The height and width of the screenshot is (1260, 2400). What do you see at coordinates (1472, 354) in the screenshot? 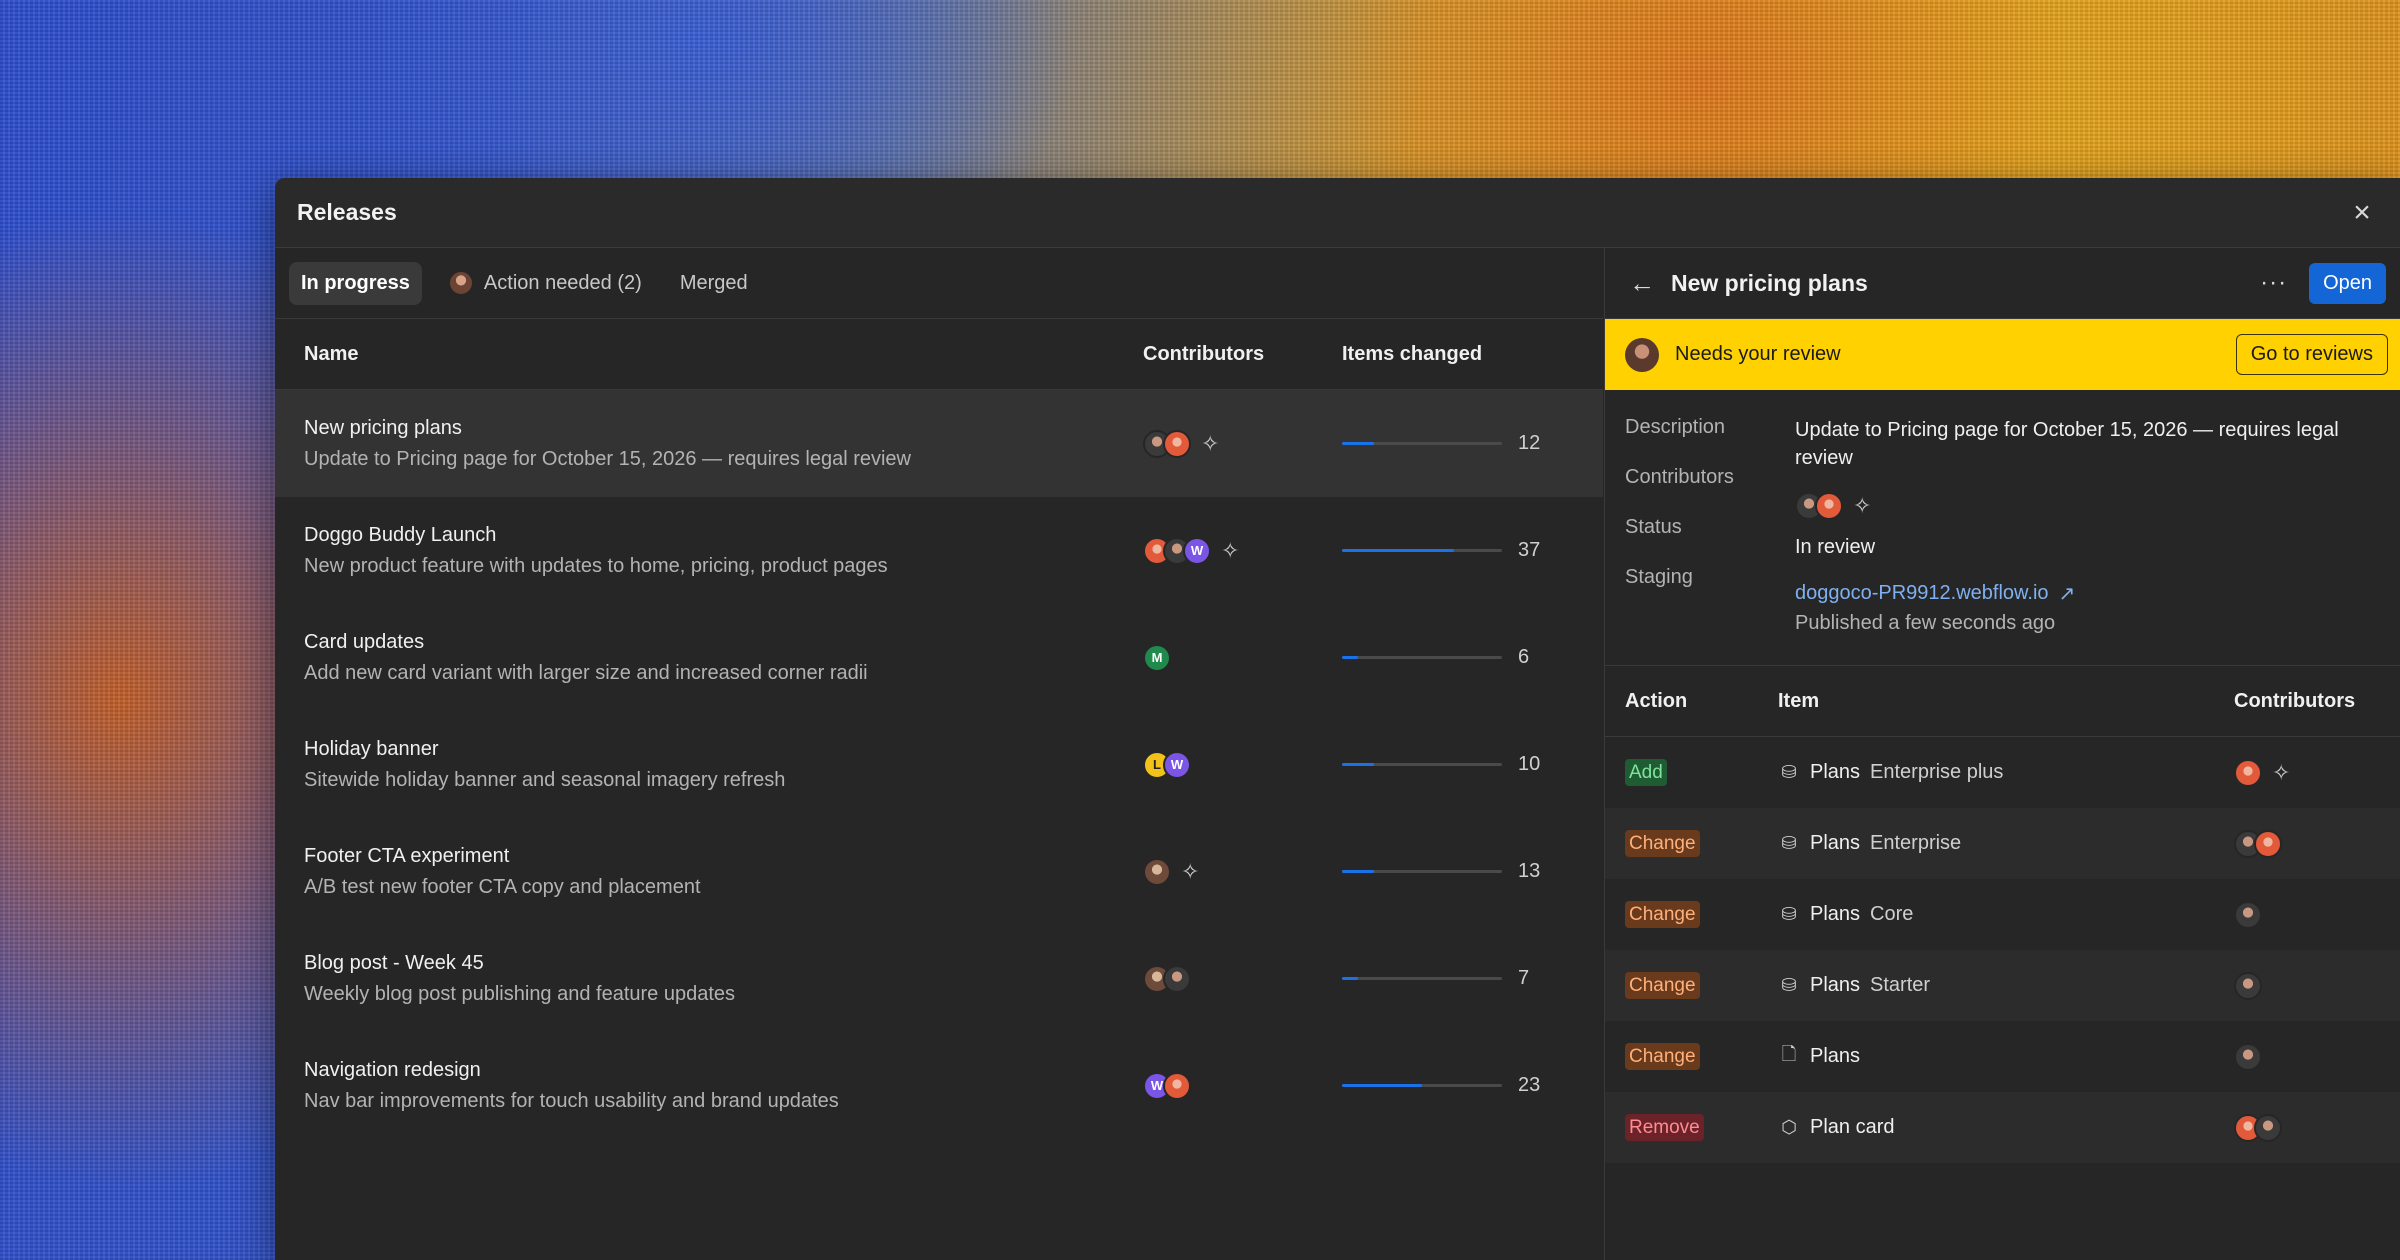
I see `header-items-changed: Items changed` at bounding box center [1472, 354].